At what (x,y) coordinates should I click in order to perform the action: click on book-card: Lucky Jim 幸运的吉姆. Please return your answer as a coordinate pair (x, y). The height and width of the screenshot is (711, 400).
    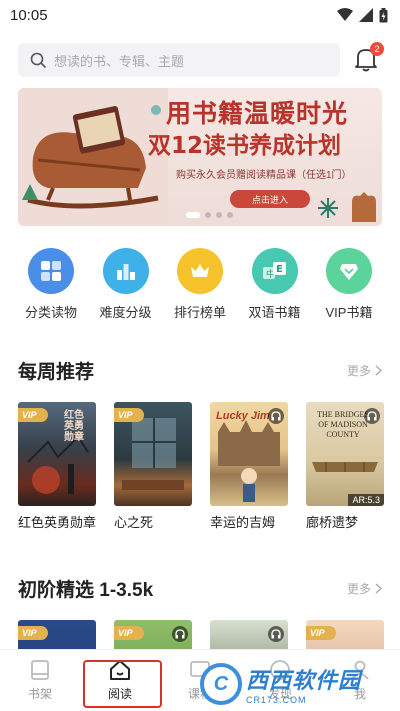
    Looking at the image, I should click on (249, 467).